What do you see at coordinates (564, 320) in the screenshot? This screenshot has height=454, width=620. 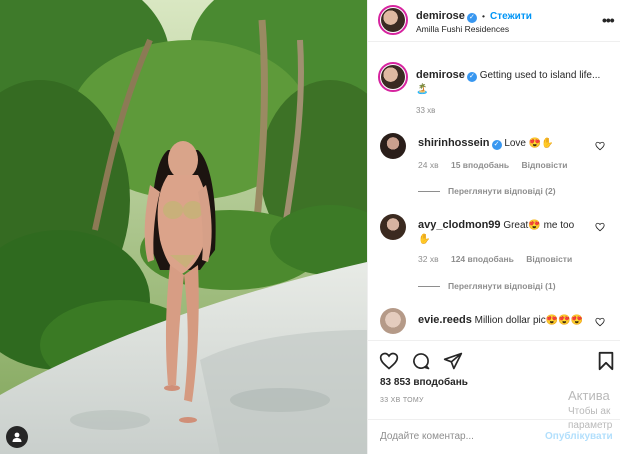 I see `comment-emoji: 😍😍😍` at bounding box center [564, 320].